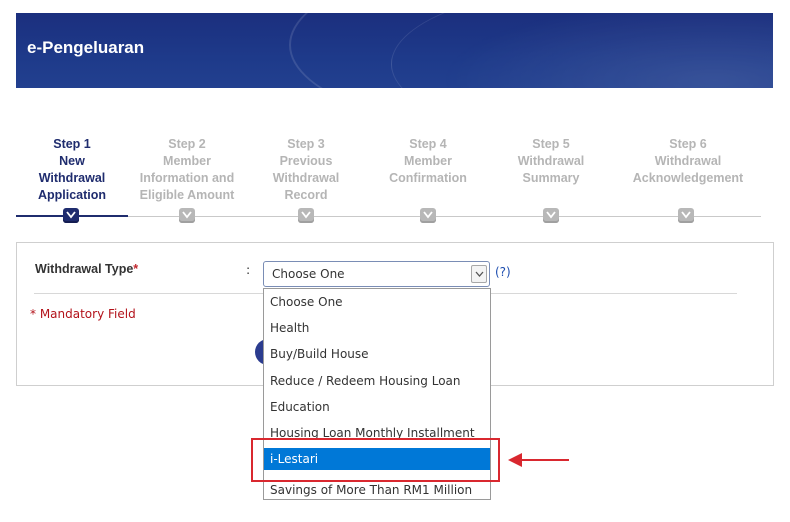  Describe the element at coordinates (582, 50) in the screenshot. I see `banner-wave-decoration` at that location.